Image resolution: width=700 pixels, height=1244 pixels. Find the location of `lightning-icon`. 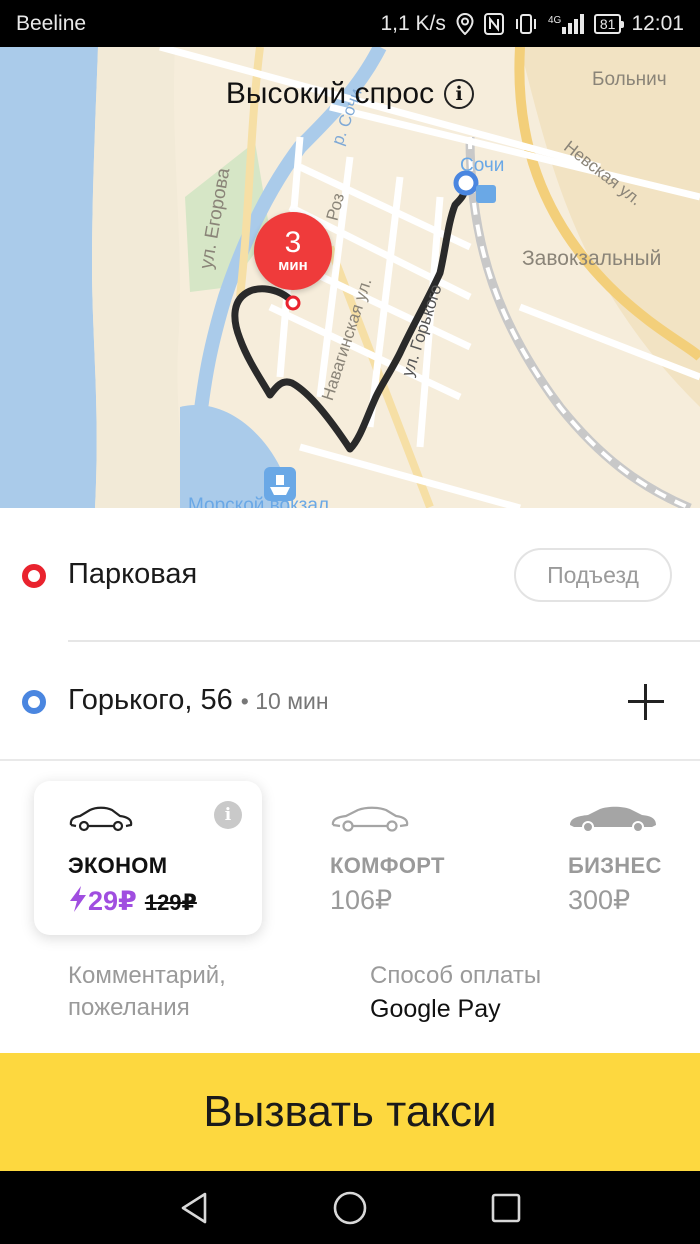

lightning-icon is located at coordinates (78, 902).